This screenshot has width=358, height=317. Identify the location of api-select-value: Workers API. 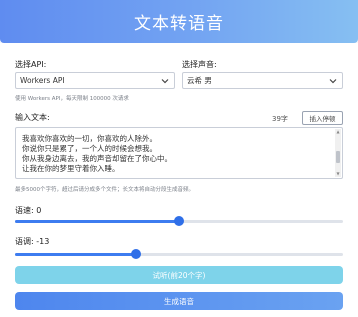
(42, 80).